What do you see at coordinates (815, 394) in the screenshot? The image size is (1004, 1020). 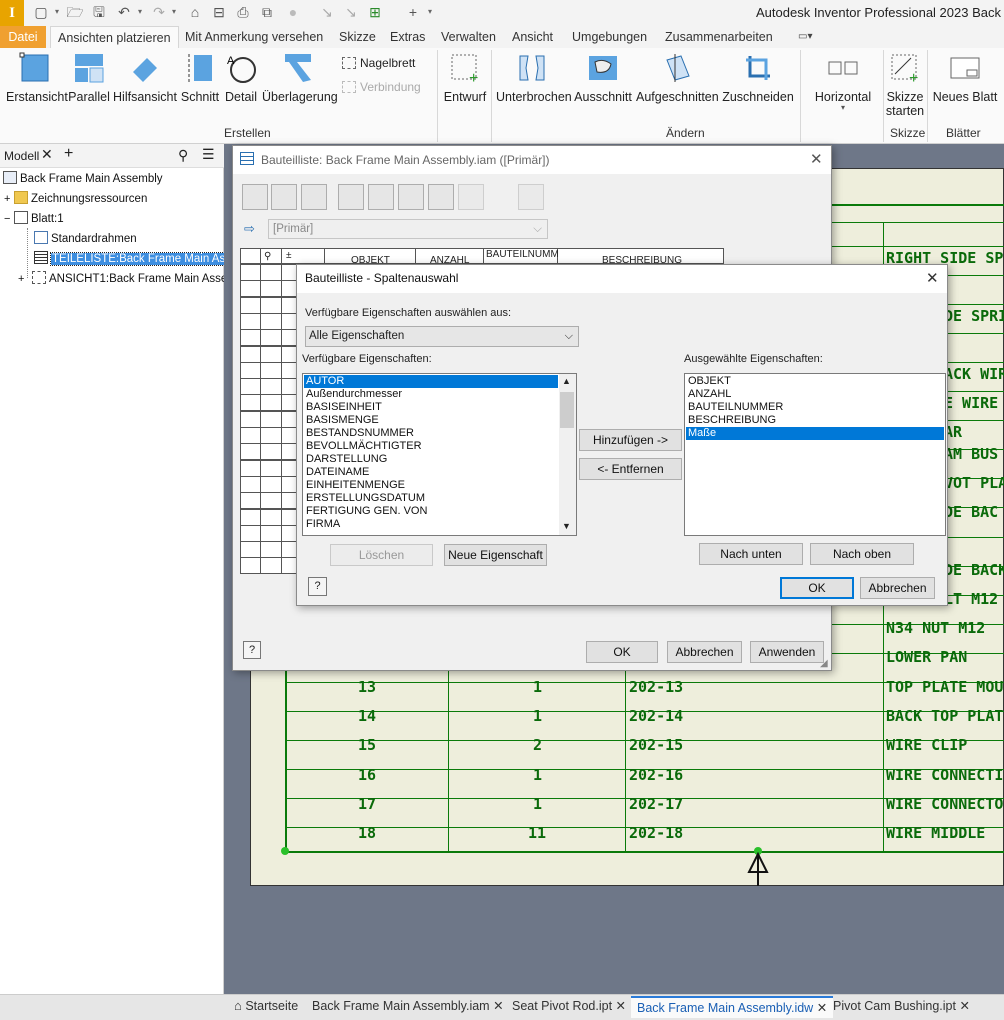 I see `selected-property-item: ANZAHL` at bounding box center [815, 394].